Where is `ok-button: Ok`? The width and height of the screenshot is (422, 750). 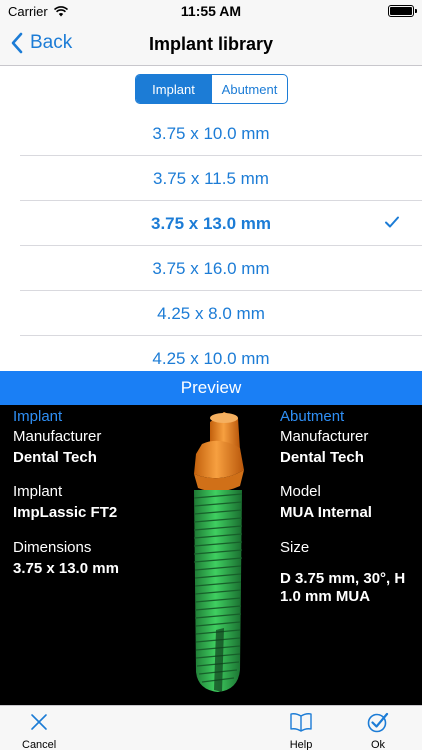 ok-button: Ok is located at coordinates (378, 730).